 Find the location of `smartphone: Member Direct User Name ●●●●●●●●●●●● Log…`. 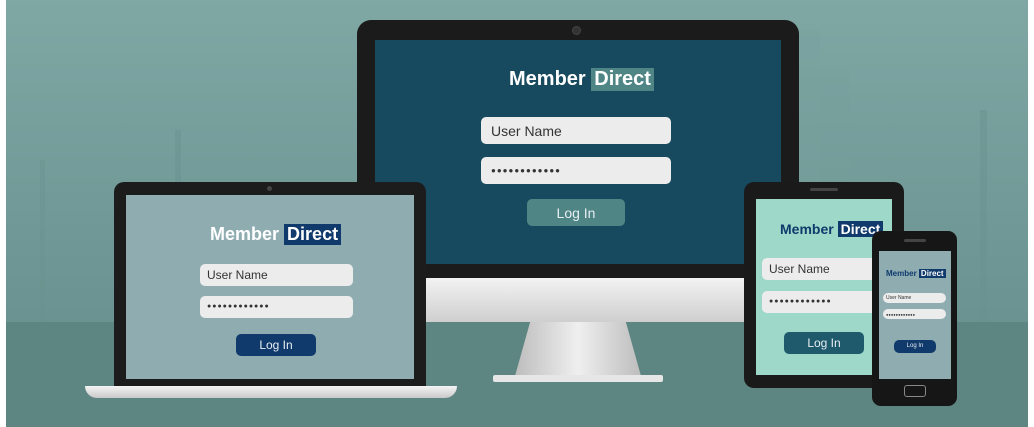

smartphone: Member Direct User Name ●●●●●●●●●●●● Log… is located at coordinates (914, 318).